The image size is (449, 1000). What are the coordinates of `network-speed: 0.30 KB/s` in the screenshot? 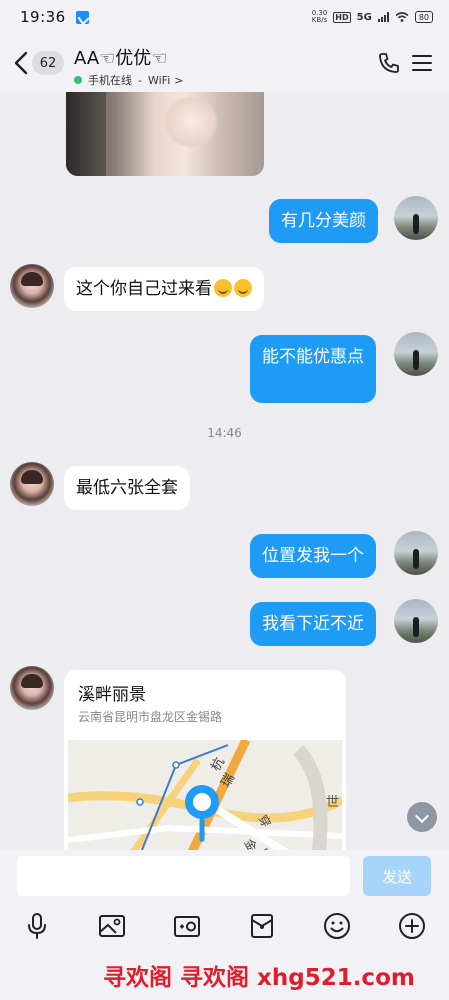 It's located at (320, 17).